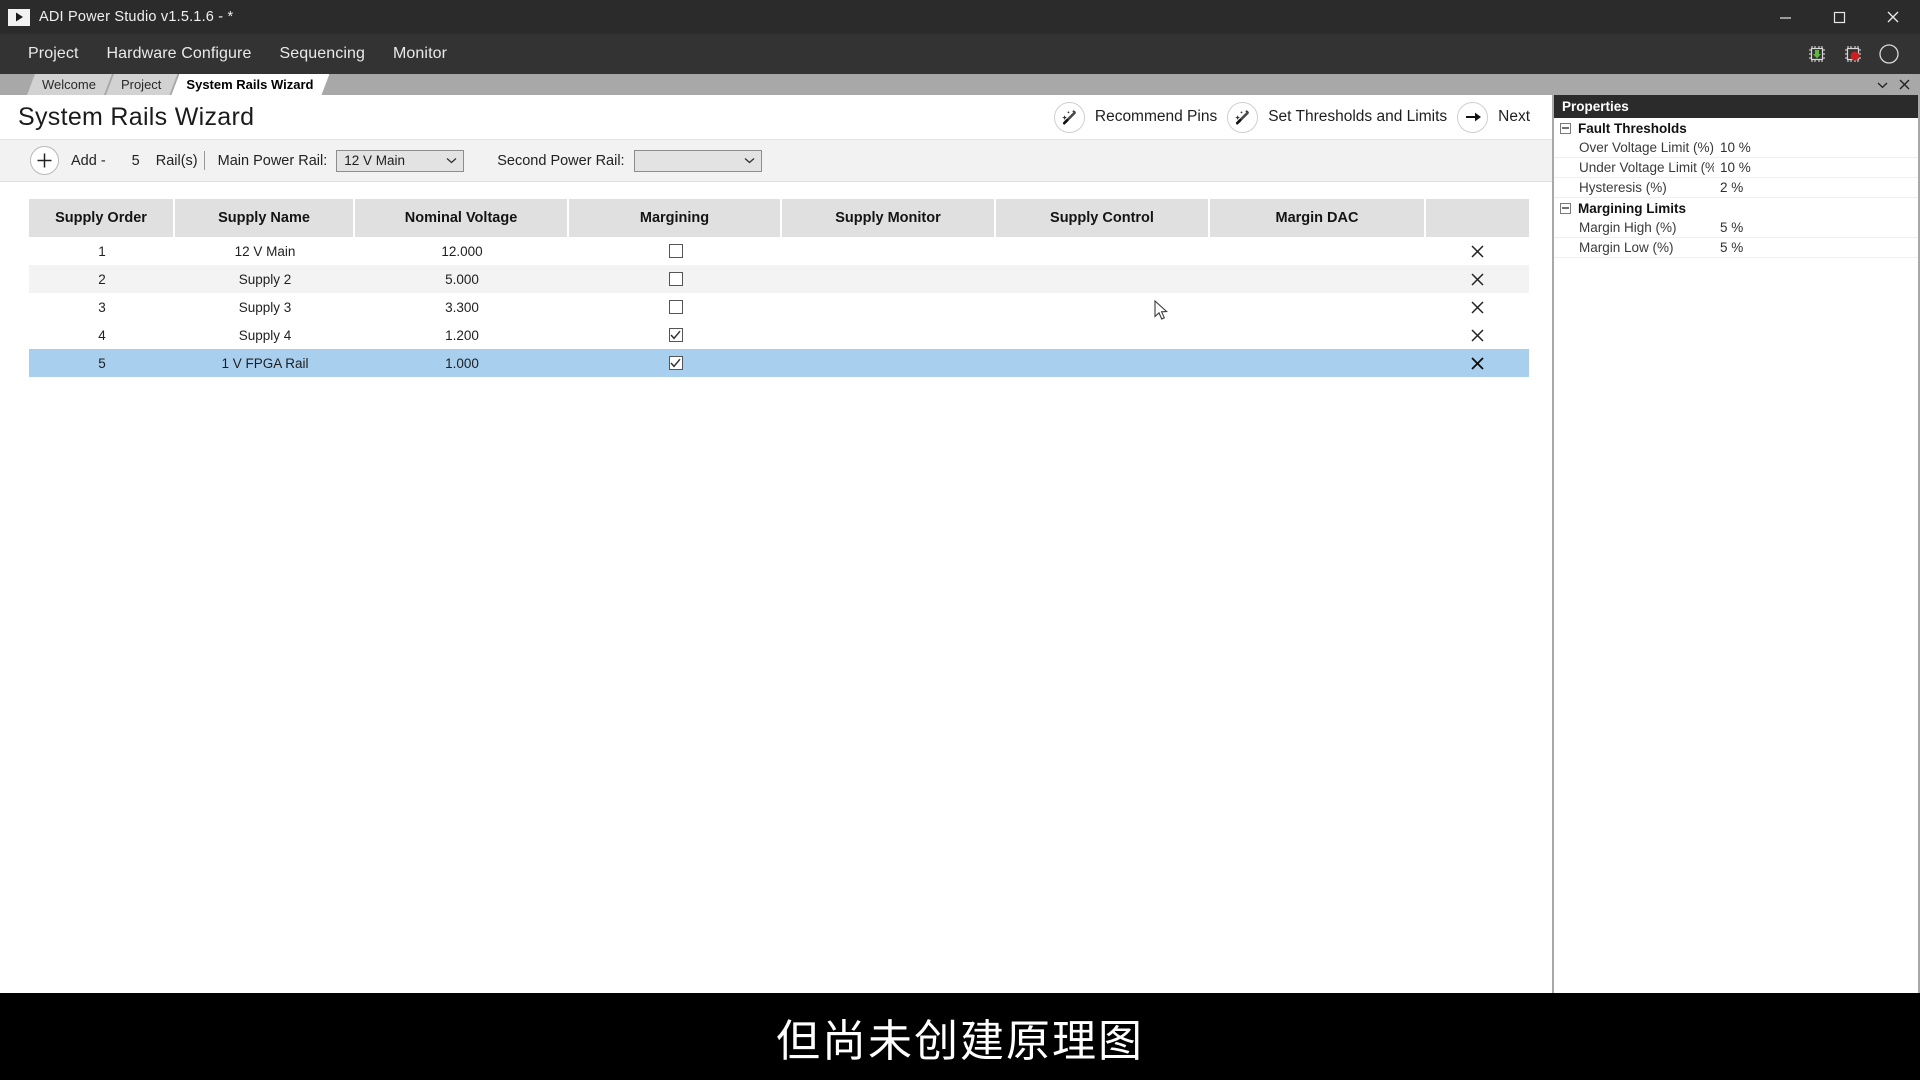  What do you see at coordinates (889, 218) in the screenshot?
I see `column-header-supply-monitor: Supply Monitor` at bounding box center [889, 218].